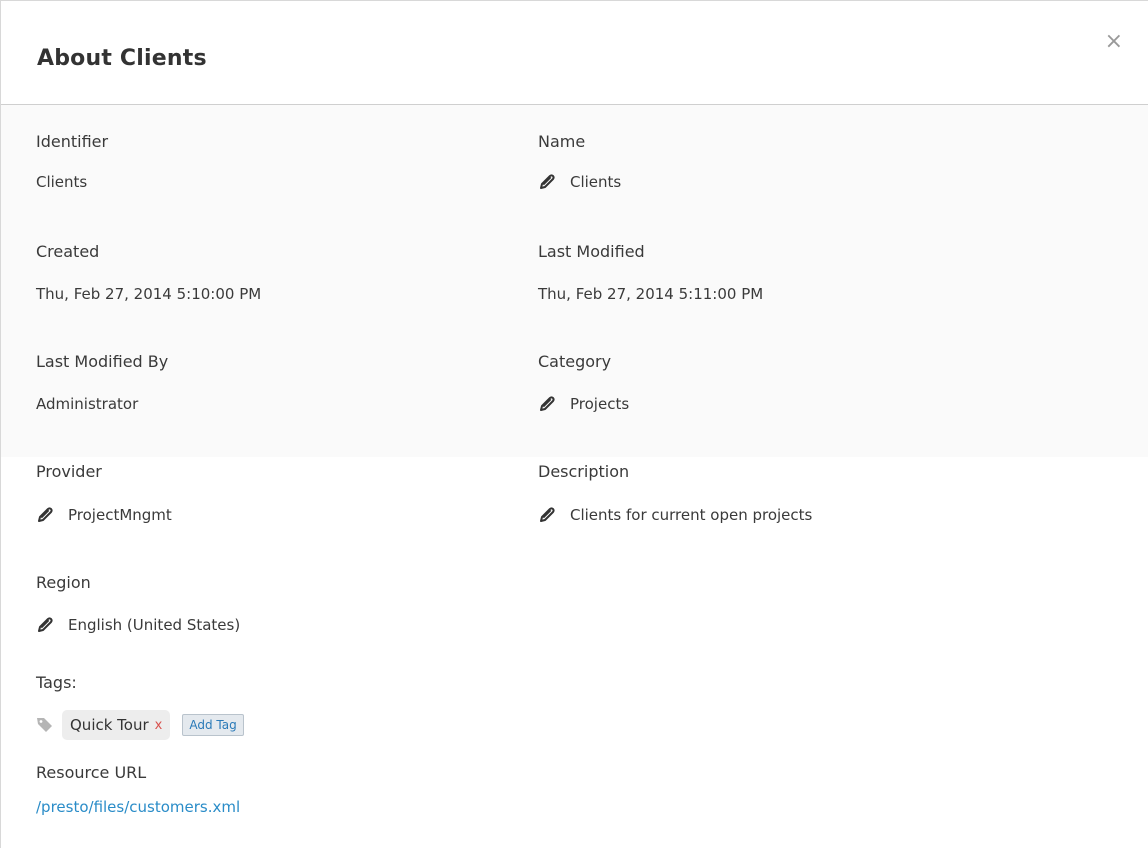  I want to click on identifier-text: Clients, so click(62, 182).